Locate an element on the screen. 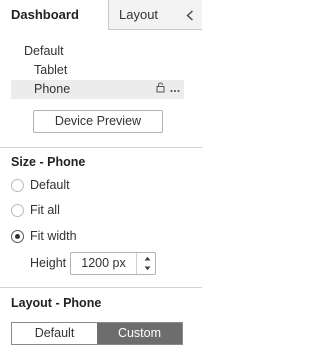 The image size is (320, 357). layout-default-button: Default is located at coordinates (54, 333).